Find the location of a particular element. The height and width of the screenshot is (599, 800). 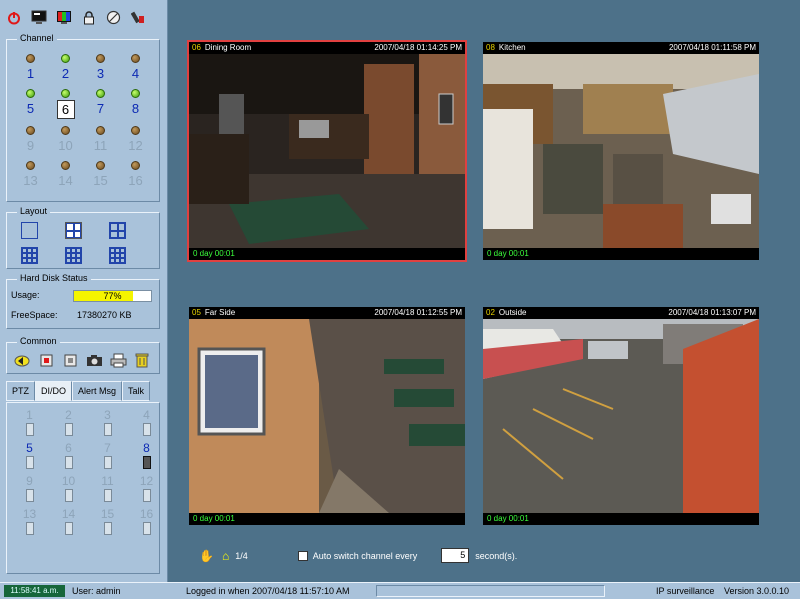

channel-4: 4 is located at coordinates (135, 68).